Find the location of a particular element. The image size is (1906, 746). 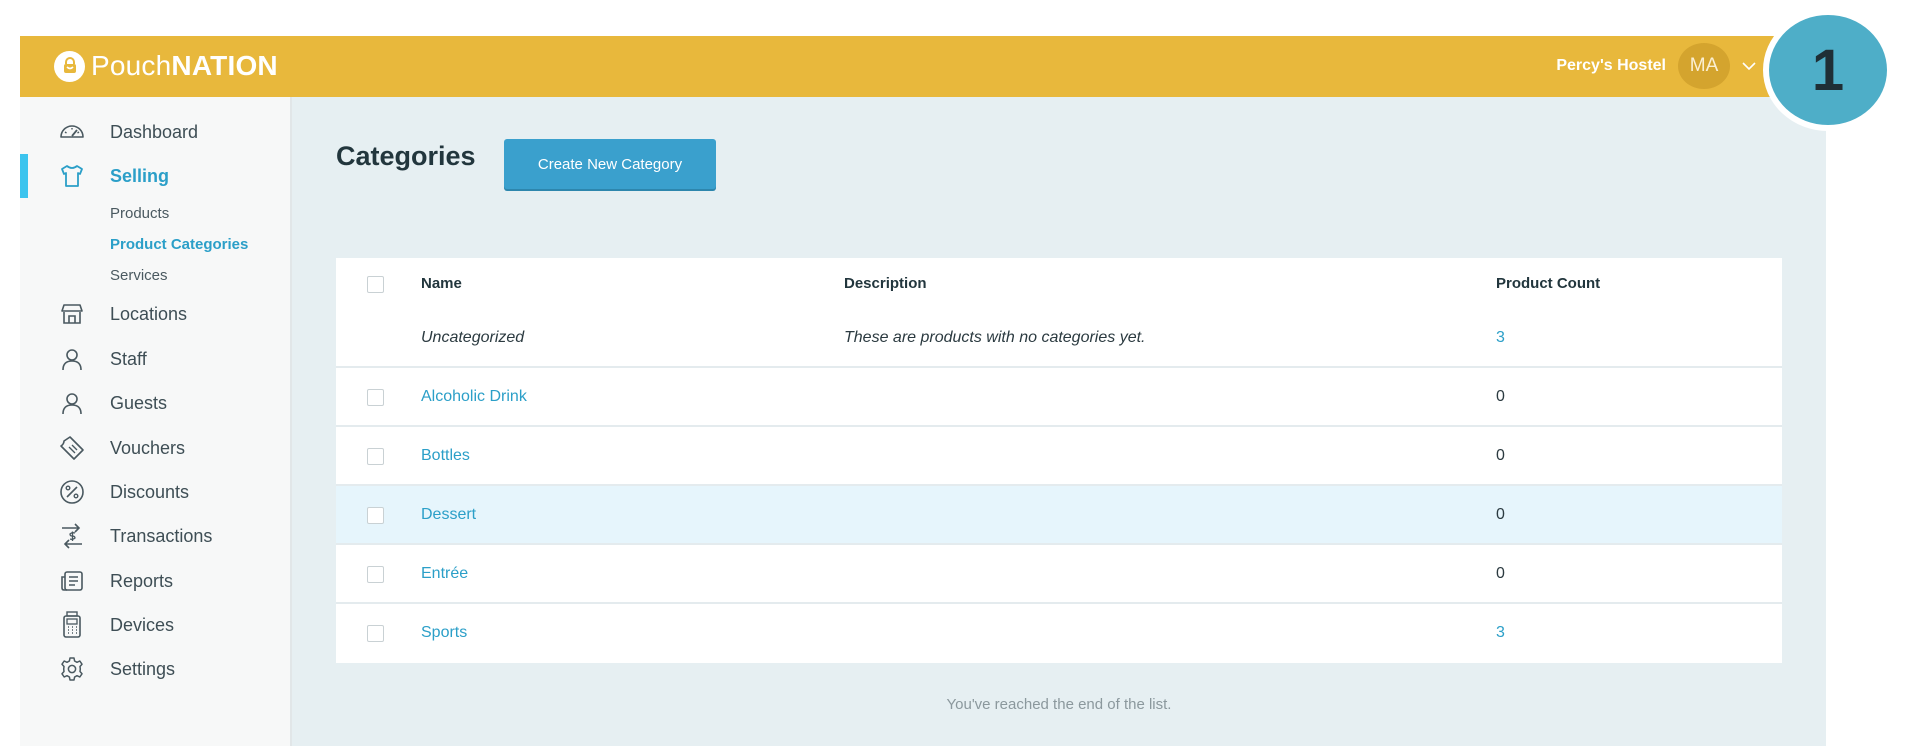

select-all-checkbox is located at coordinates (375, 284).